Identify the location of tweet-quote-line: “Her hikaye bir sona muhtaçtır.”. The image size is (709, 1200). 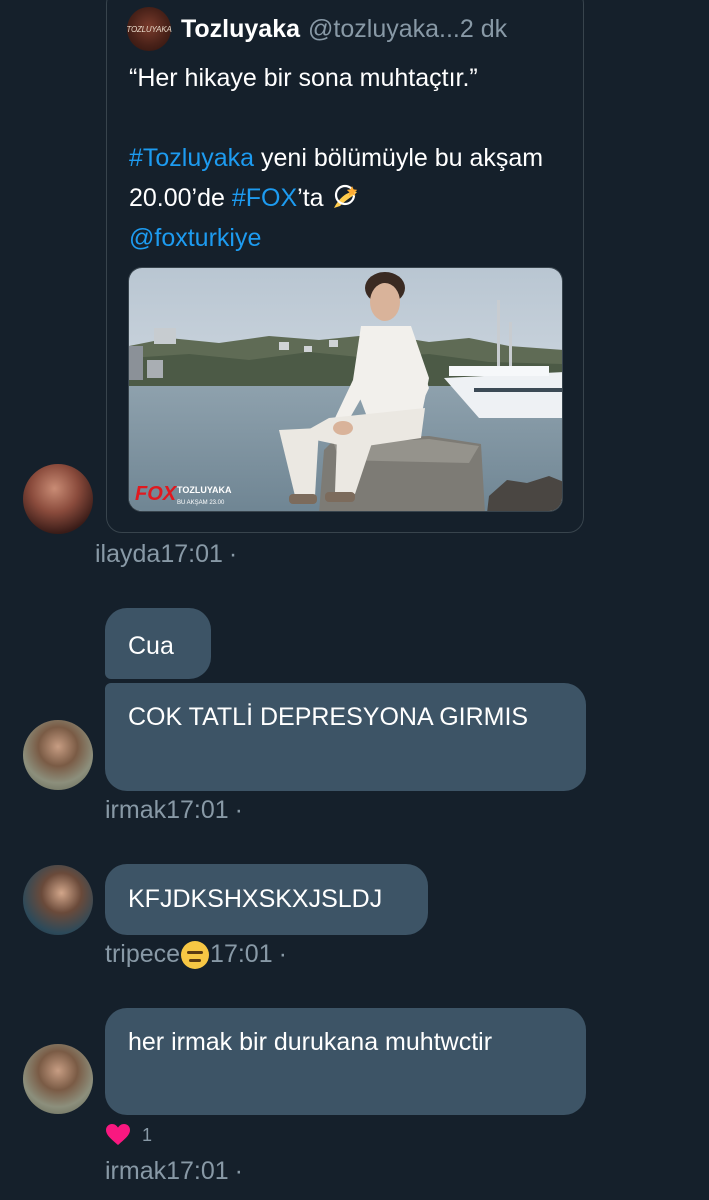
(303, 78).